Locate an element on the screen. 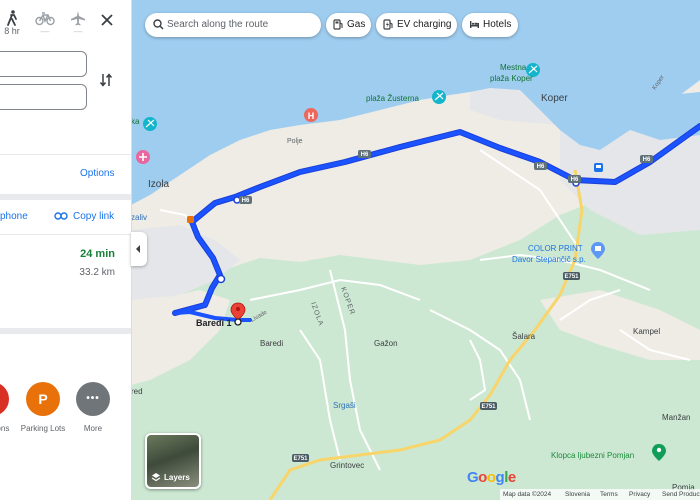 The image size is (700, 500). bicycle-icon is located at coordinates (45, 19).